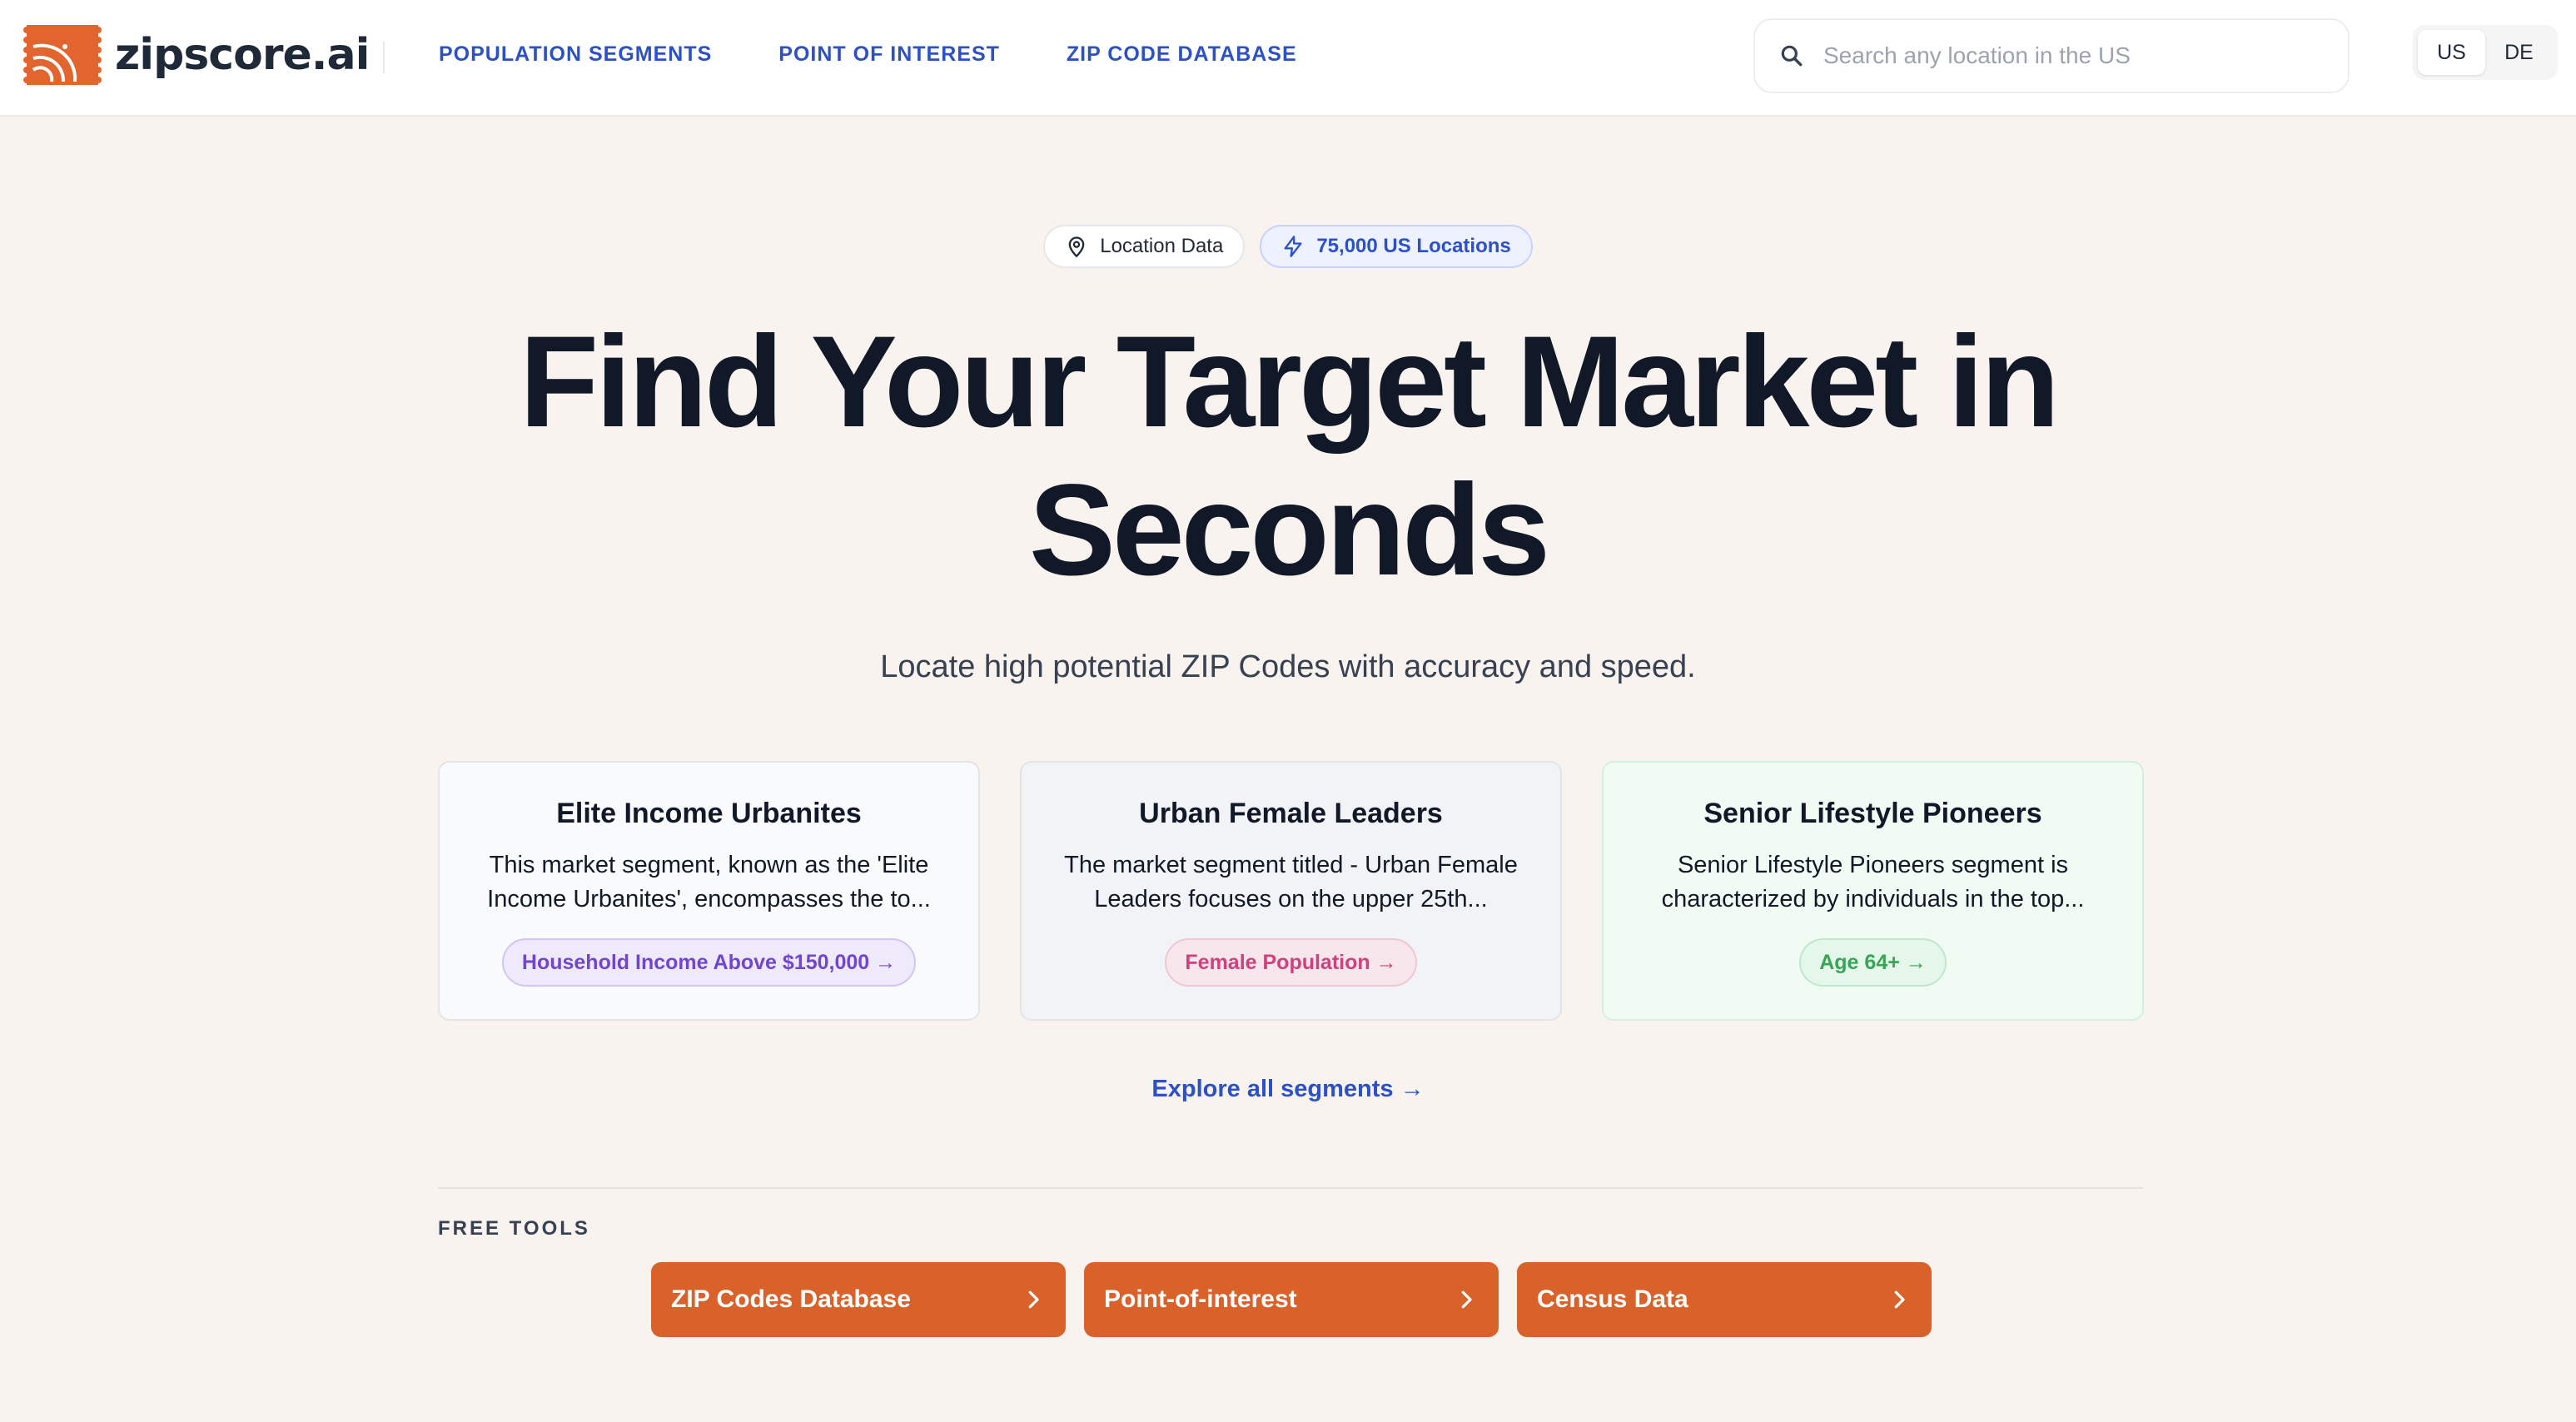 This screenshot has height=1422, width=2576. What do you see at coordinates (2519, 52) in the screenshot?
I see `region-de-button: DE` at bounding box center [2519, 52].